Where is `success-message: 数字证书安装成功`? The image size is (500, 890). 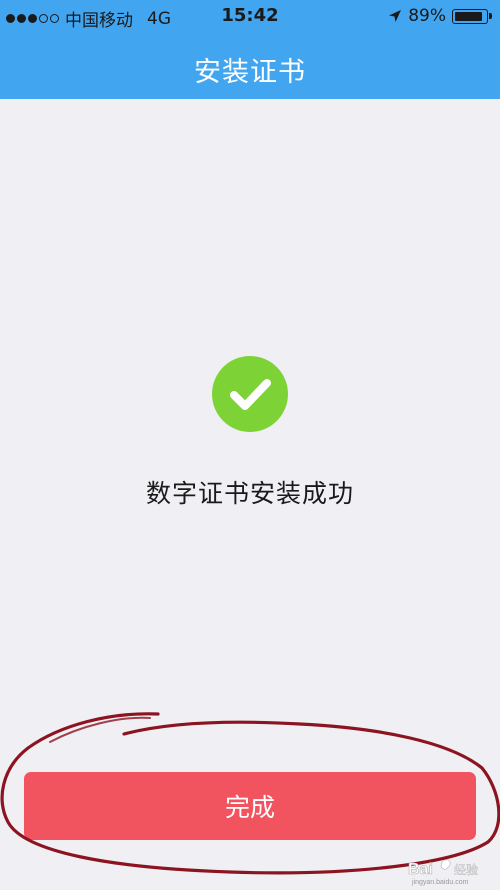 success-message: 数字证书安装成功 is located at coordinates (249, 493).